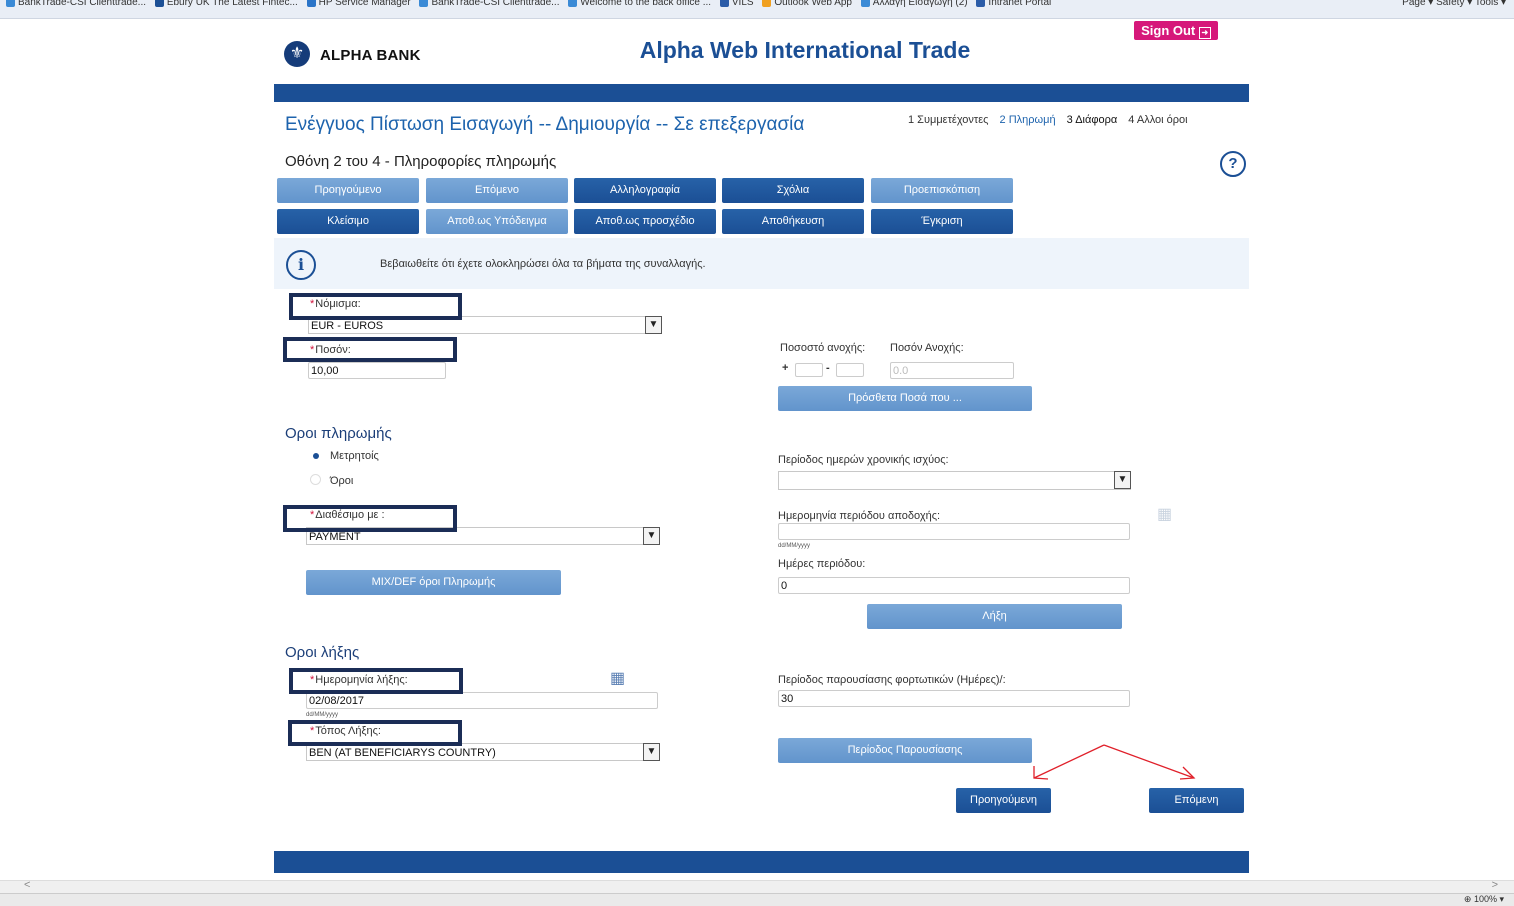 The image size is (1514, 906). What do you see at coordinates (863, 460) in the screenshot?
I see `validity-period-label: Περίοδος ημερών χρονικής ισχύος:` at bounding box center [863, 460].